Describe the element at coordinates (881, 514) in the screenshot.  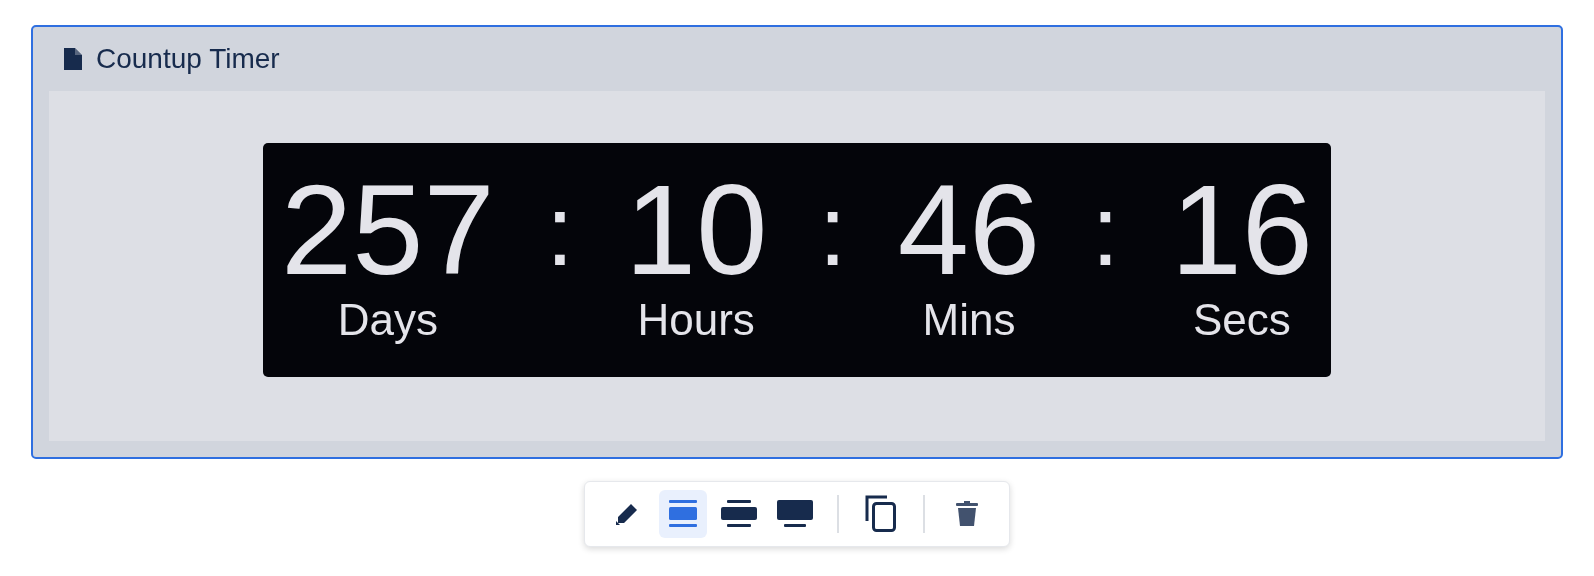
I see `copy-icon` at that location.